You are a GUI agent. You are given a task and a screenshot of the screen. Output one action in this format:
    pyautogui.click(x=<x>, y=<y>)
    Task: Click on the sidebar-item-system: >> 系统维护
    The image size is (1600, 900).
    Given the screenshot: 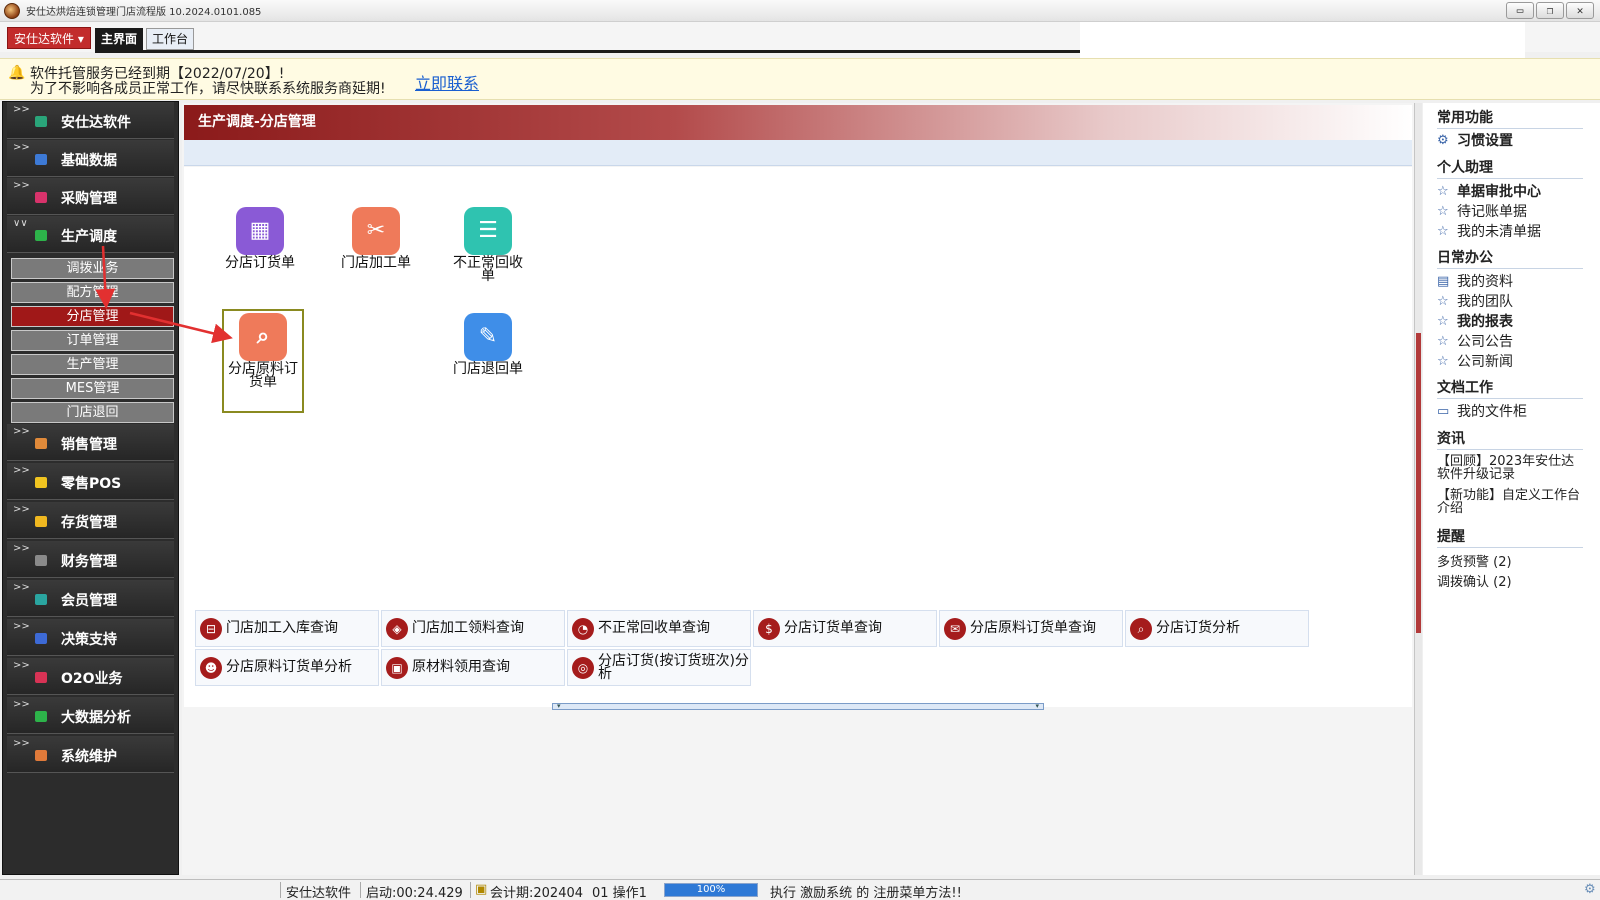 What is the action you would take?
    pyautogui.click(x=90, y=754)
    